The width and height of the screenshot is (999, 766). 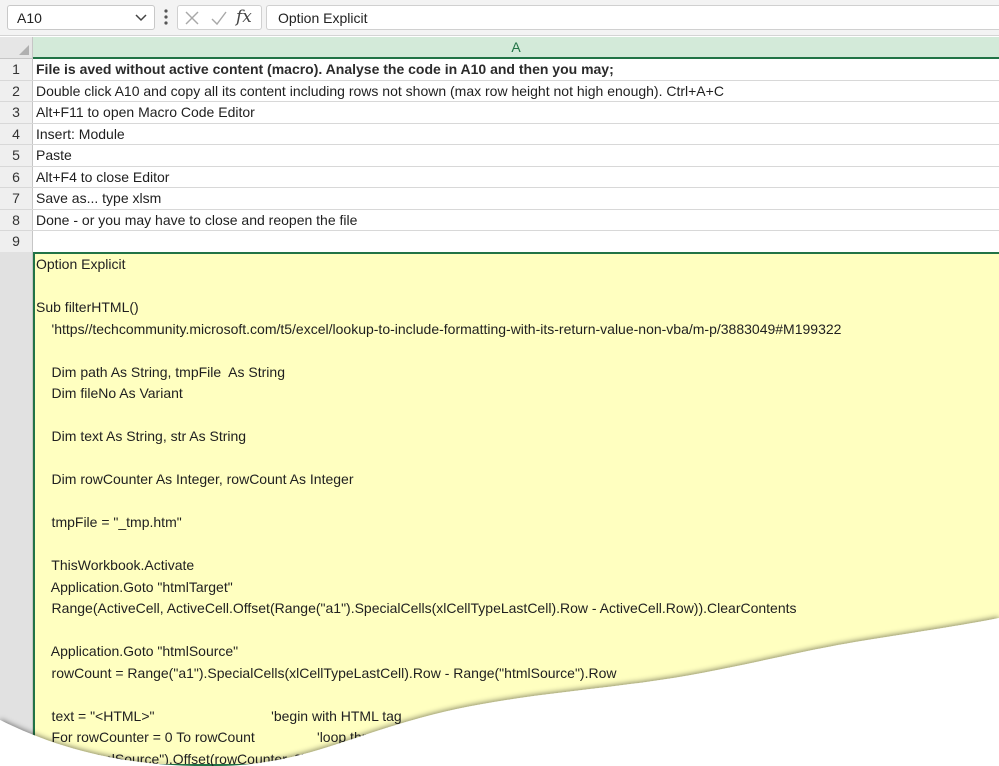 What do you see at coordinates (16, 90) in the screenshot?
I see `row-header: 2` at bounding box center [16, 90].